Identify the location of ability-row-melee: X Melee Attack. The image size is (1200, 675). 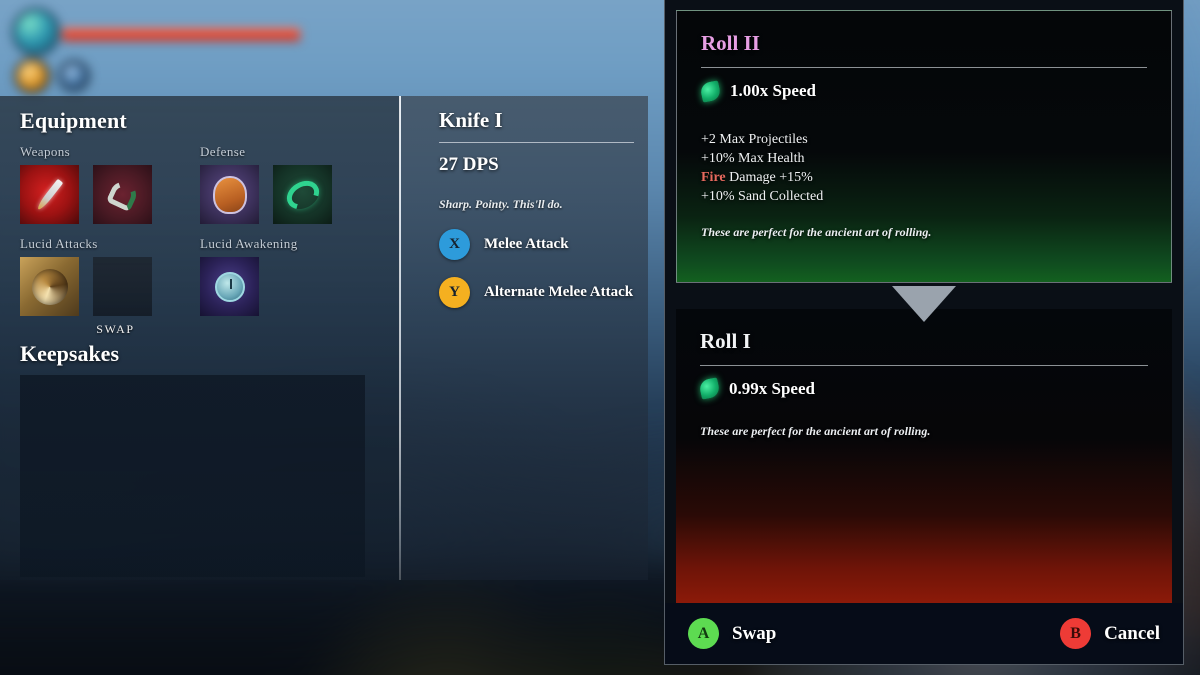
(536, 244).